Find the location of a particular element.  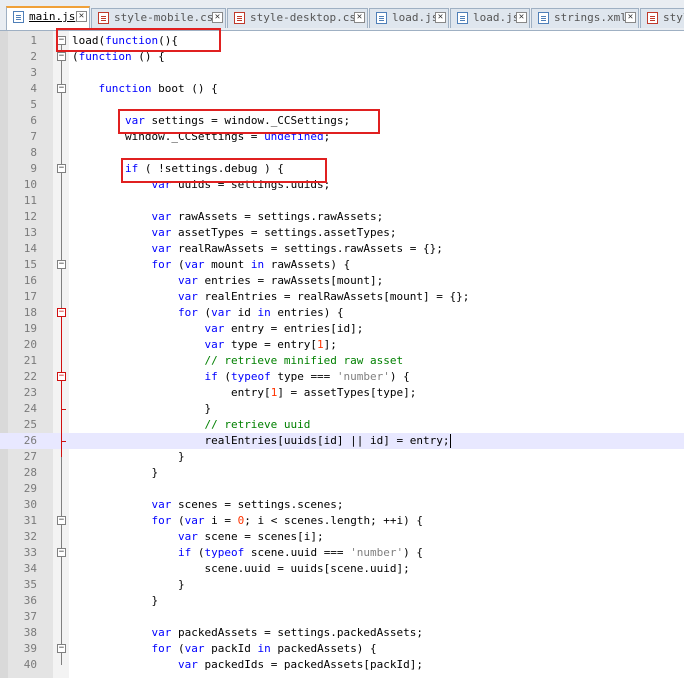

line-code: for (var packId in packedAssets) { is located at coordinates (224, 649).